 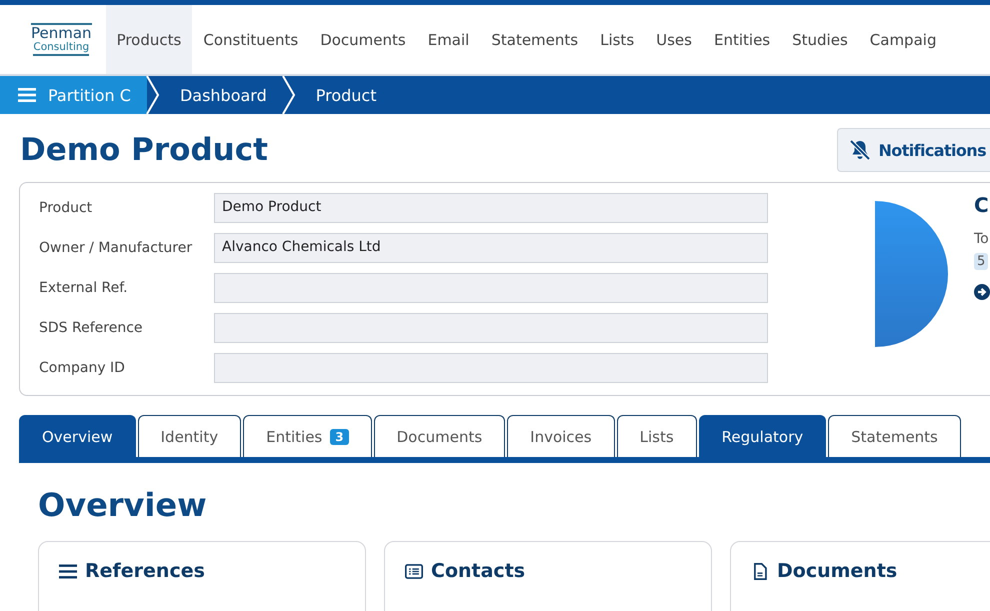 What do you see at coordinates (145, 571) in the screenshot?
I see `card-title: References` at bounding box center [145, 571].